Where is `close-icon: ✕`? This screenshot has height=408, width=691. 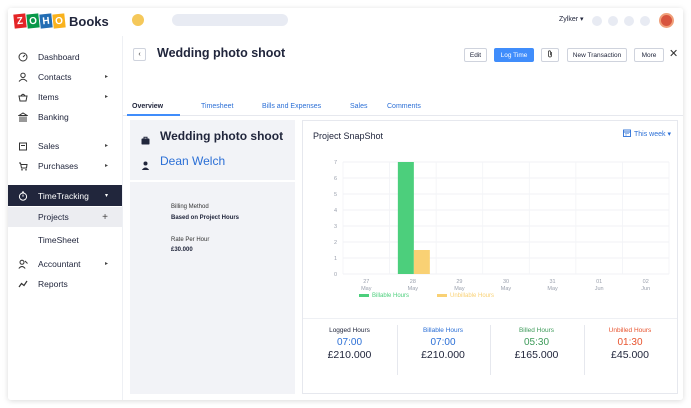
close-icon: ✕ is located at coordinates (673, 53).